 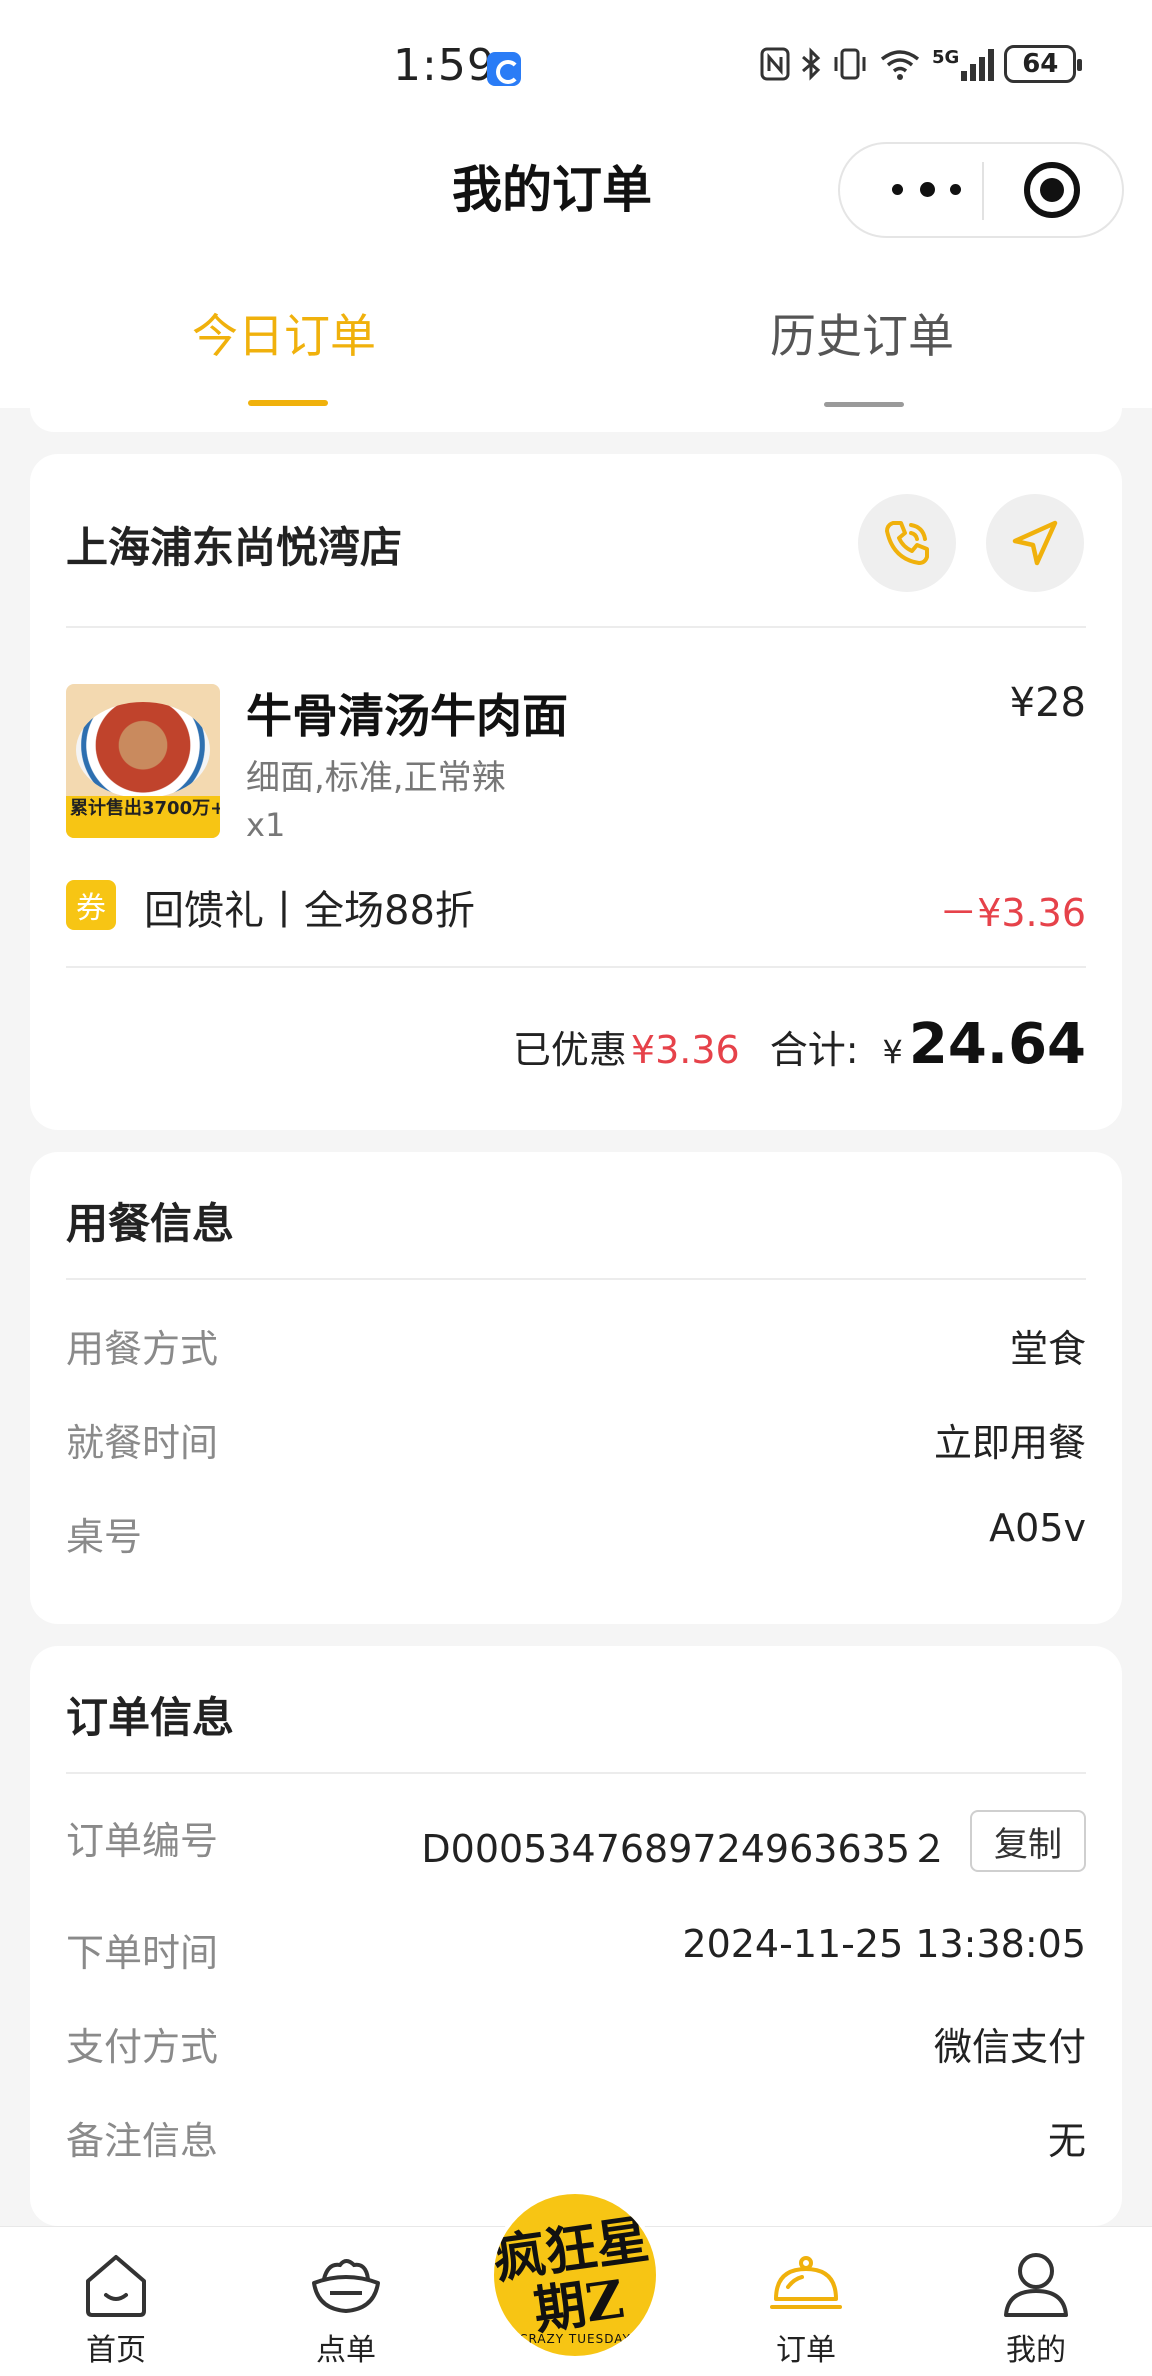 I want to click on payment-method-label: 支付方式, so click(x=142, y=2047).